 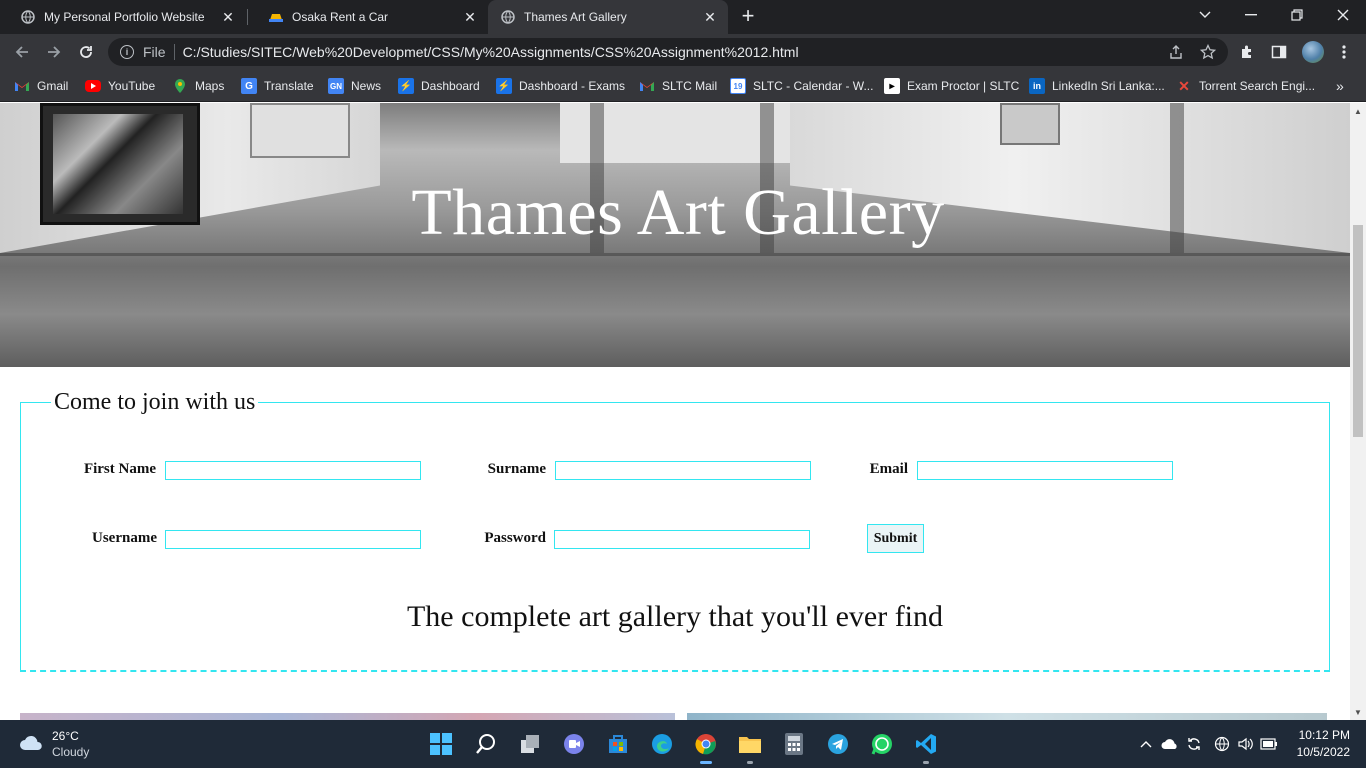 What do you see at coordinates (1045, 470) in the screenshot?
I see `email-input` at bounding box center [1045, 470].